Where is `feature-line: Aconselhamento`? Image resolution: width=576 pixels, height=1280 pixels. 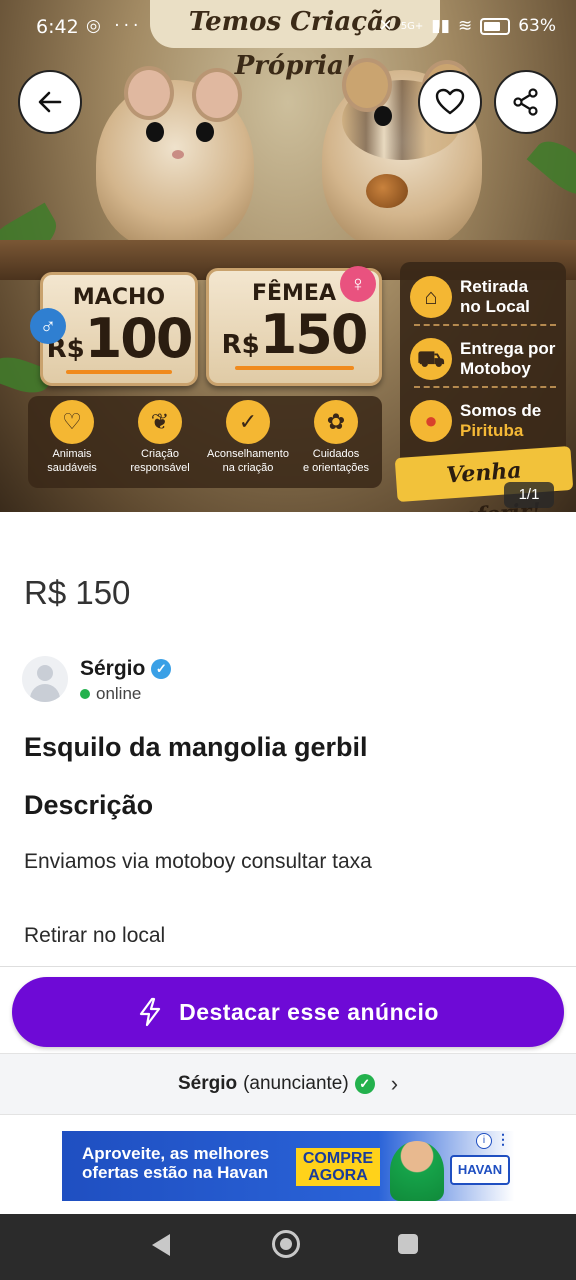
feature-line: Aconselhamento is located at coordinates (248, 454).